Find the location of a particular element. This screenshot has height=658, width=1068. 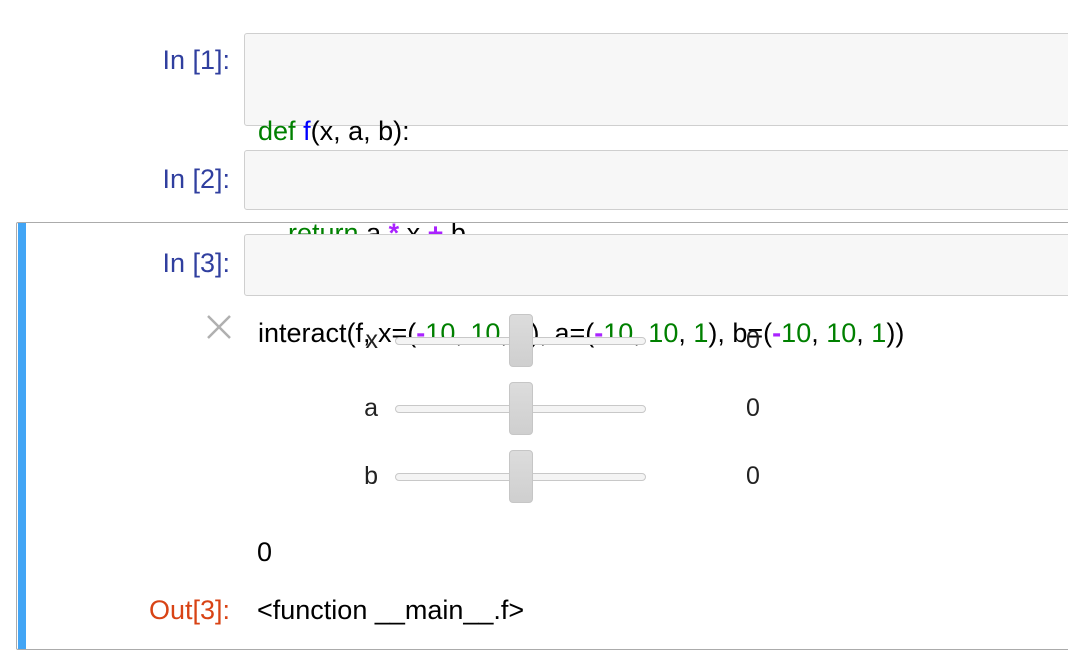

slider-a: a 0 is located at coordinates (560, 410).